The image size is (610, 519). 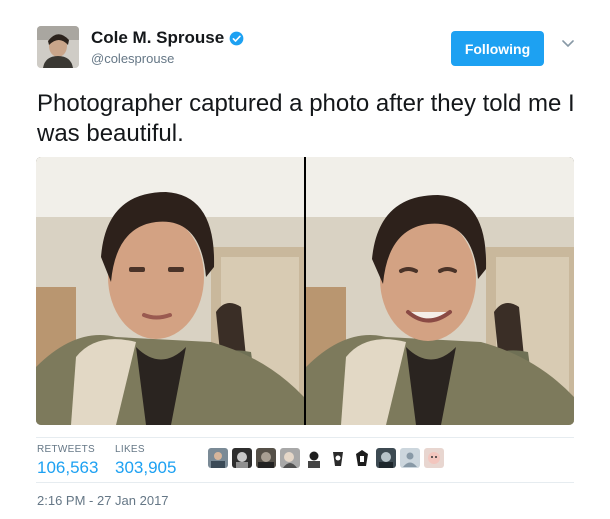 What do you see at coordinates (497, 48) in the screenshot?
I see `following-button: Following` at bounding box center [497, 48].